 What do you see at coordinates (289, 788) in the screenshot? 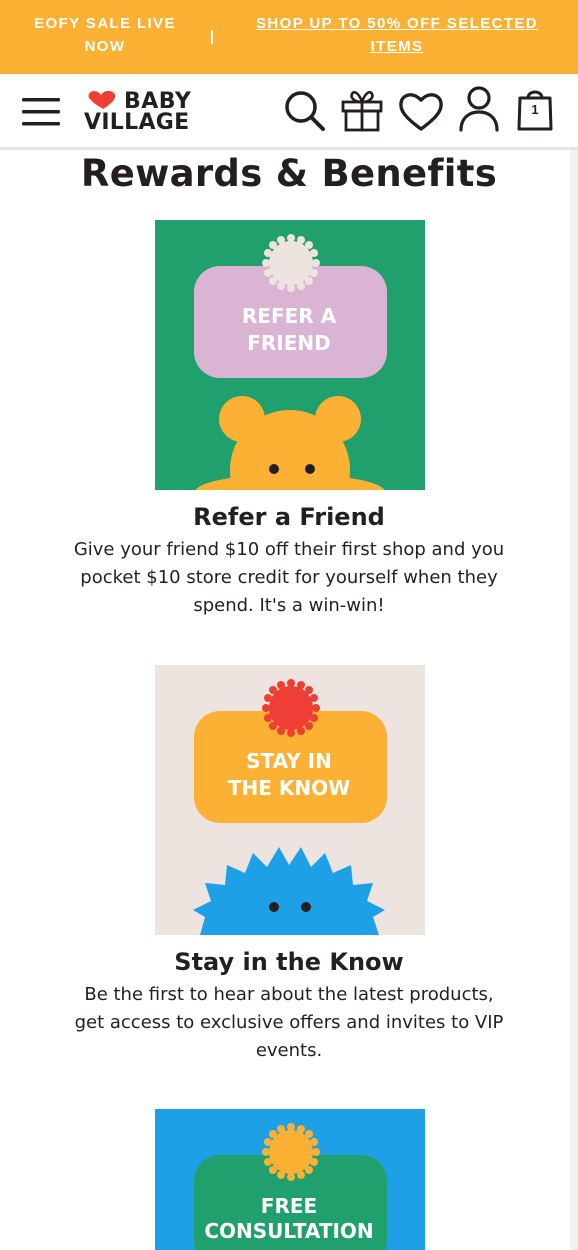
I see `image-label-line2: THE KNOW` at bounding box center [289, 788].